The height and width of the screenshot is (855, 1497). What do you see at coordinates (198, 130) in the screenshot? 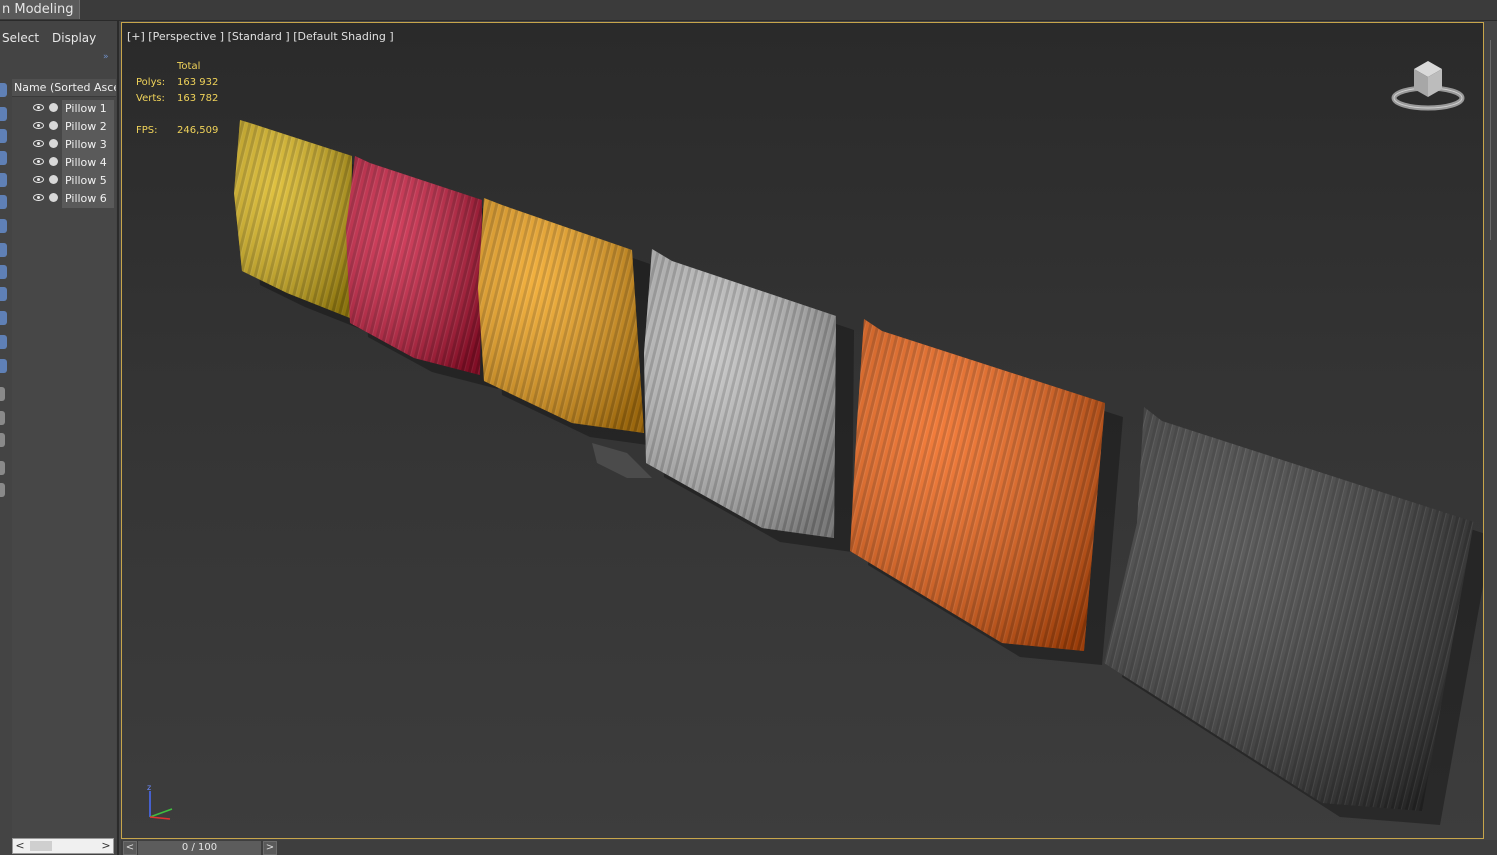
I see `stats-fps-value: 246,509` at bounding box center [198, 130].